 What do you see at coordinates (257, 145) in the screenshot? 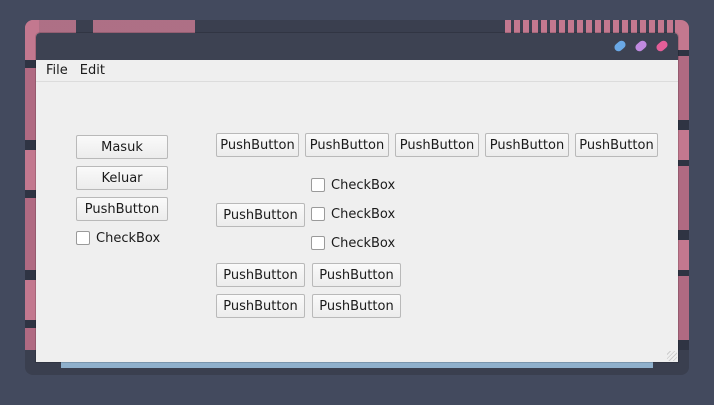
I see `pushbutton-row-1: PushButton` at bounding box center [257, 145].